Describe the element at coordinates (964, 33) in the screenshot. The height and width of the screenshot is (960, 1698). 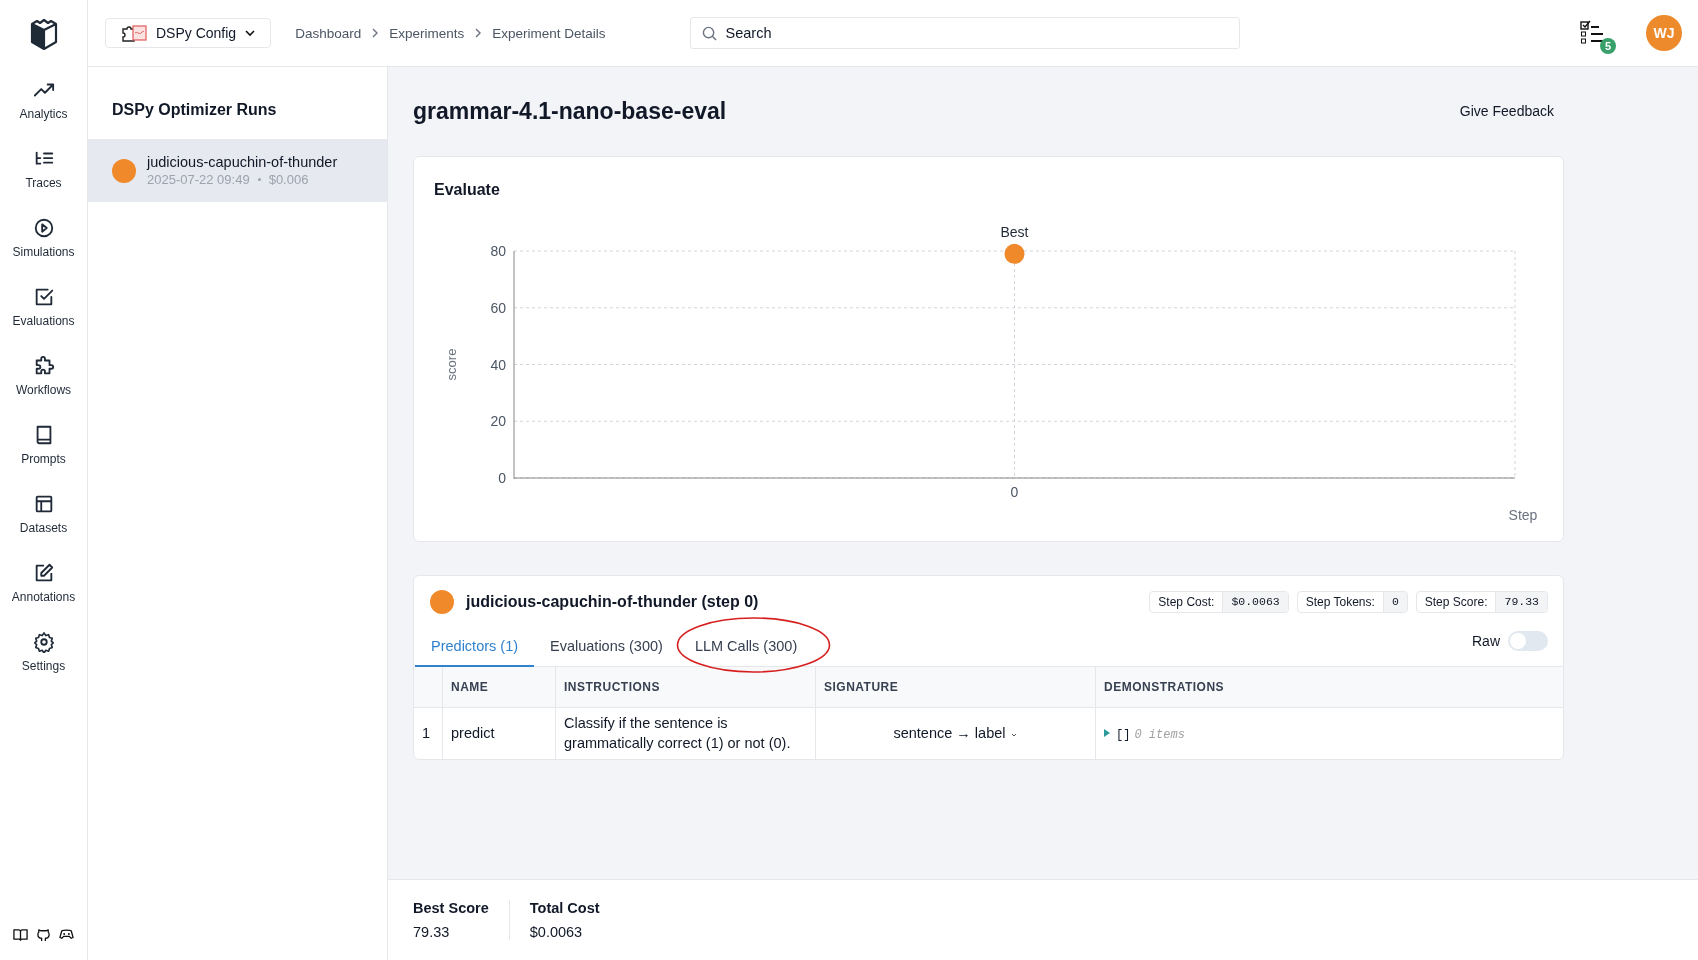
I see `search-field: Search` at that location.